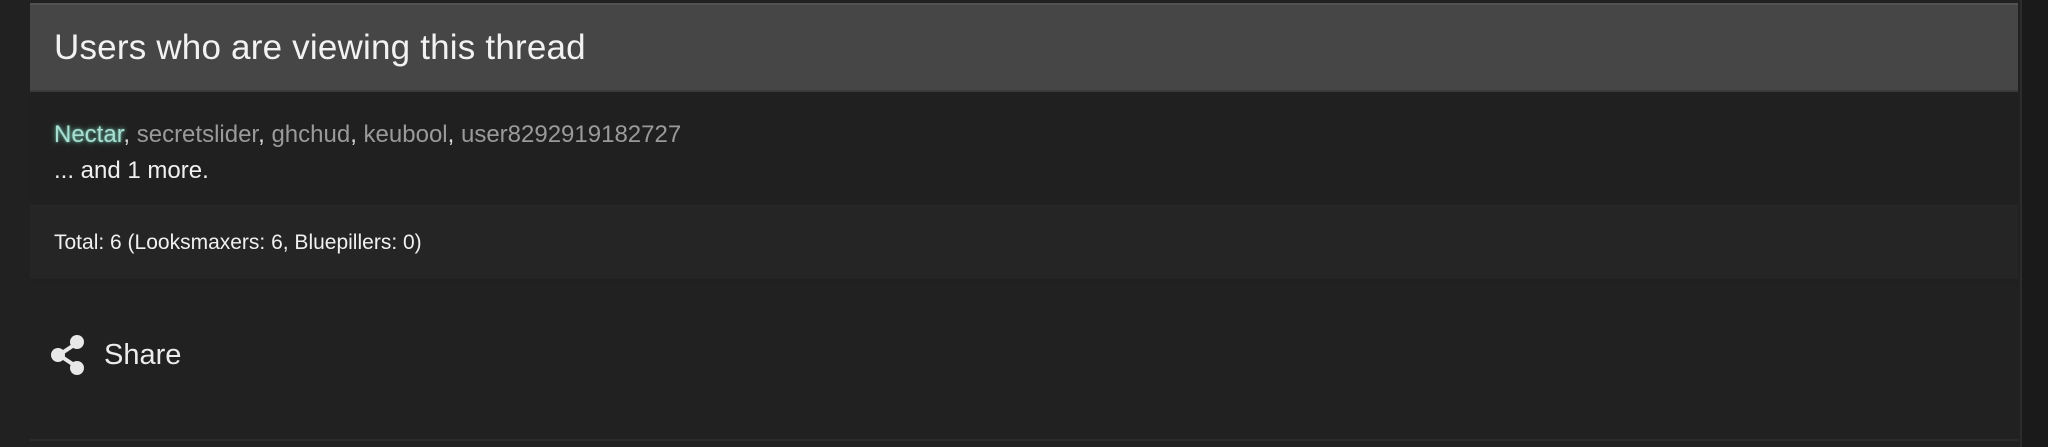 The width and height of the screenshot is (2048, 447). Describe the element at coordinates (68, 355) in the screenshot. I see `share-icon` at that location.